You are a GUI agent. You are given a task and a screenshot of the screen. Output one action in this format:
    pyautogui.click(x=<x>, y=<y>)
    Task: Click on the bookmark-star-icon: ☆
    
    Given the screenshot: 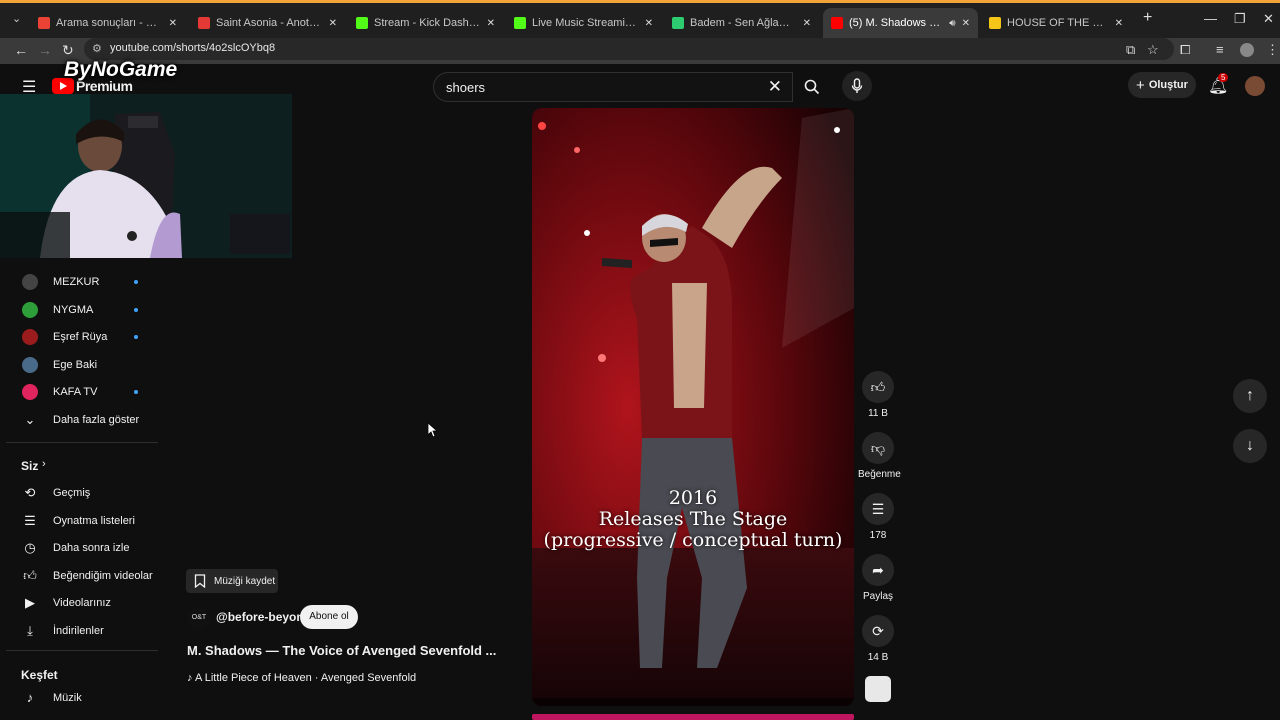 What is the action you would take?
    pyautogui.click(x=1153, y=50)
    